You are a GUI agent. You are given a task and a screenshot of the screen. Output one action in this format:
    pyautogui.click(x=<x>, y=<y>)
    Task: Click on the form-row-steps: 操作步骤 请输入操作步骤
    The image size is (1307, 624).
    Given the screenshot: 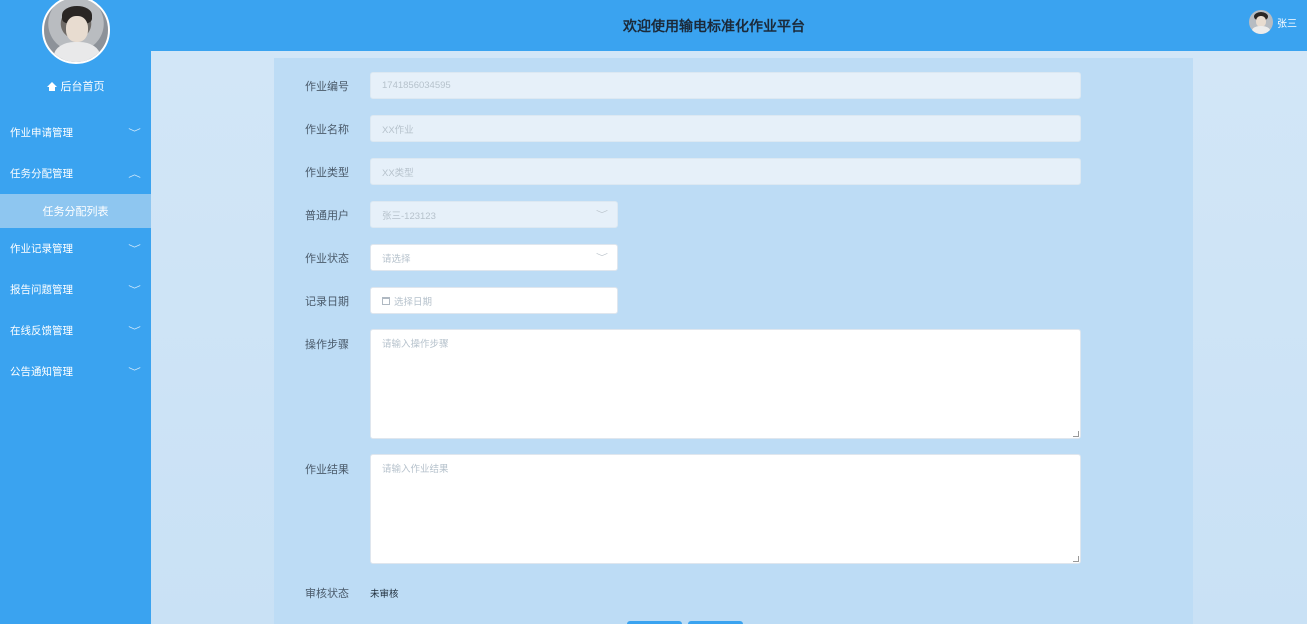 What is the action you would take?
    pyautogui.click(x=677, y=384)
    